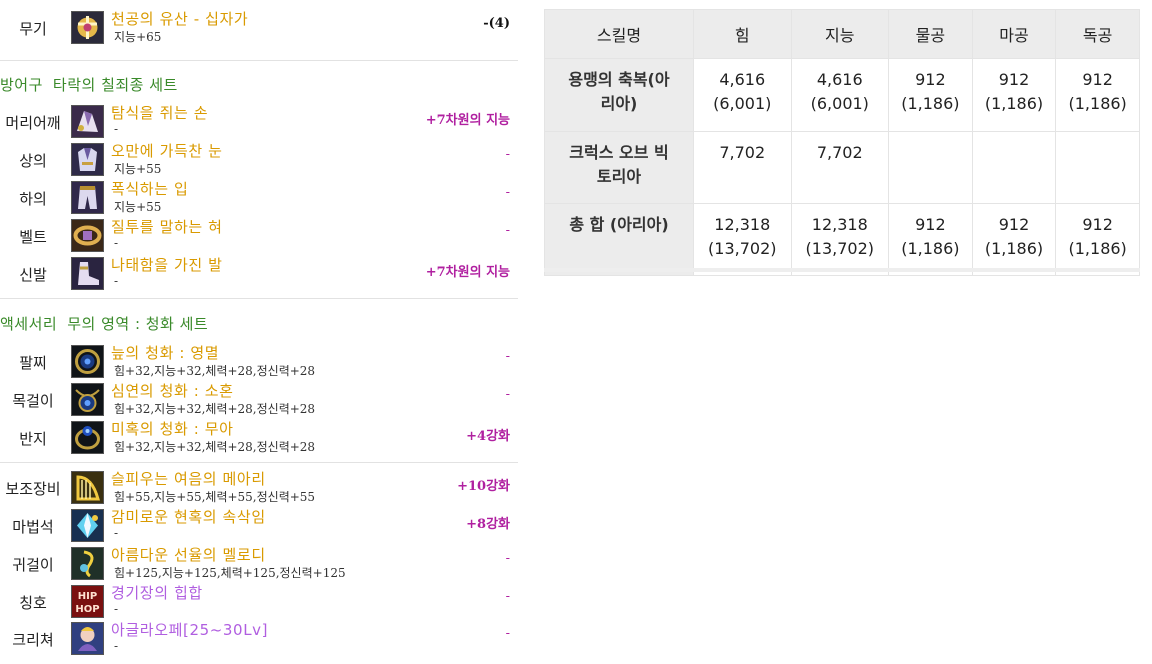 Image resolution: width=1152 pixels, height=664 pixels. What do you see at coordinates (165, 352) in the screenshot?
I see `item-name: 늪의 청화 : 영멸` at bounding box center [165, 352].